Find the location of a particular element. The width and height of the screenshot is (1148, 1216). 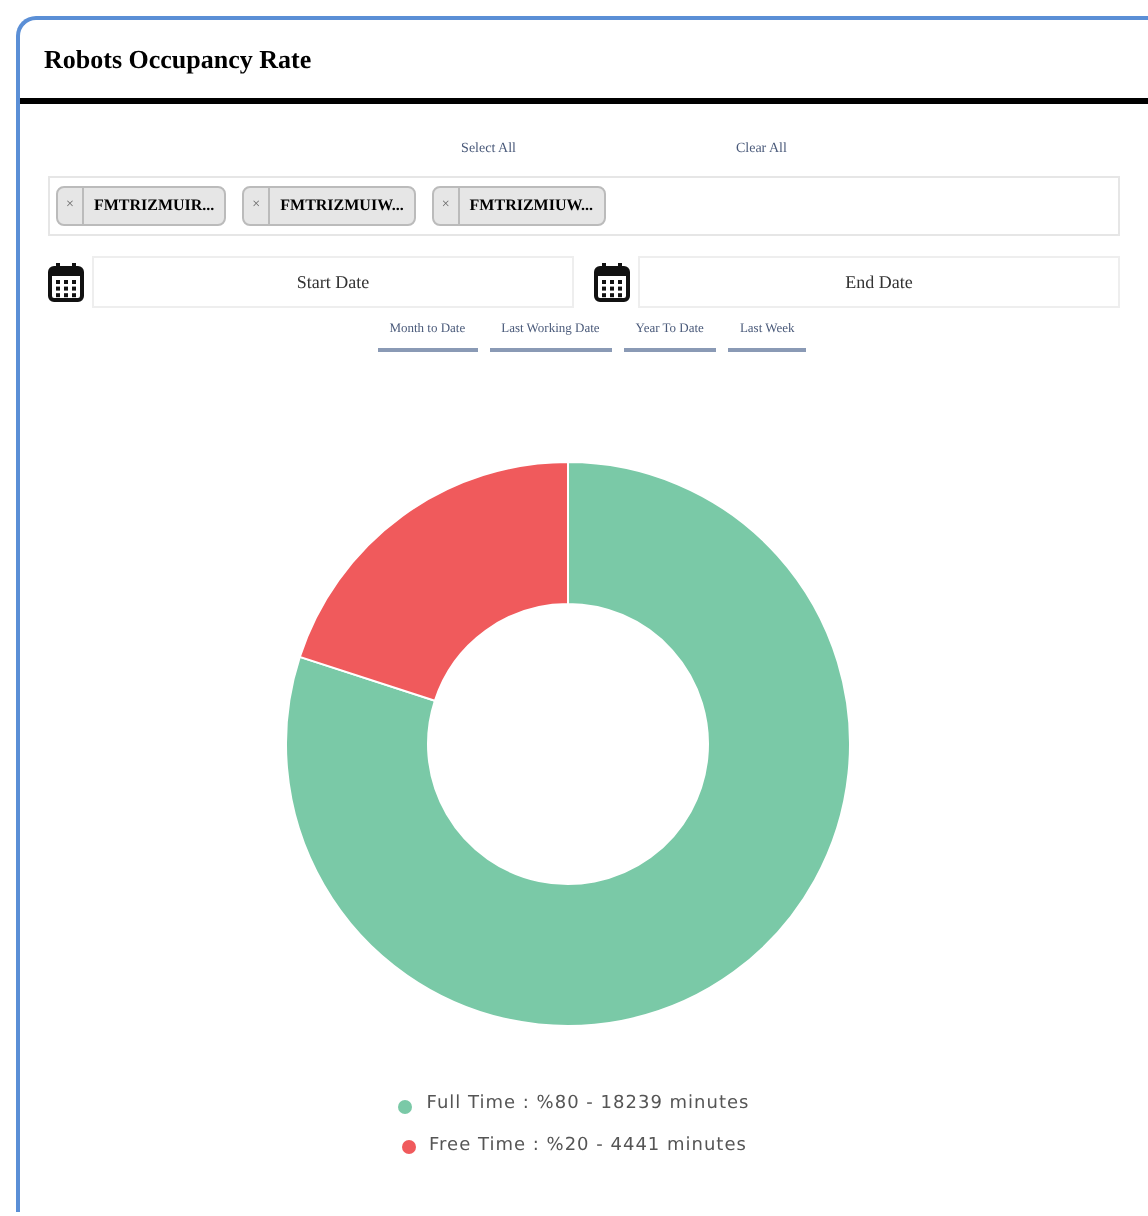

legend-label: Free Time : %20 - 4441 minutes is located at coordinates (588, 1146).